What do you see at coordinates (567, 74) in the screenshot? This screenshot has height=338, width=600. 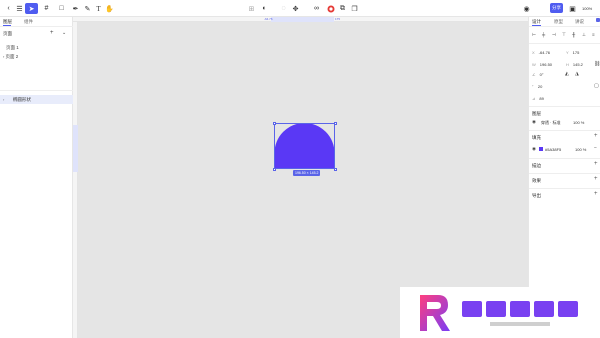 I see `flip-horizontal-icon: ◭` at bounding box center [567, 74].